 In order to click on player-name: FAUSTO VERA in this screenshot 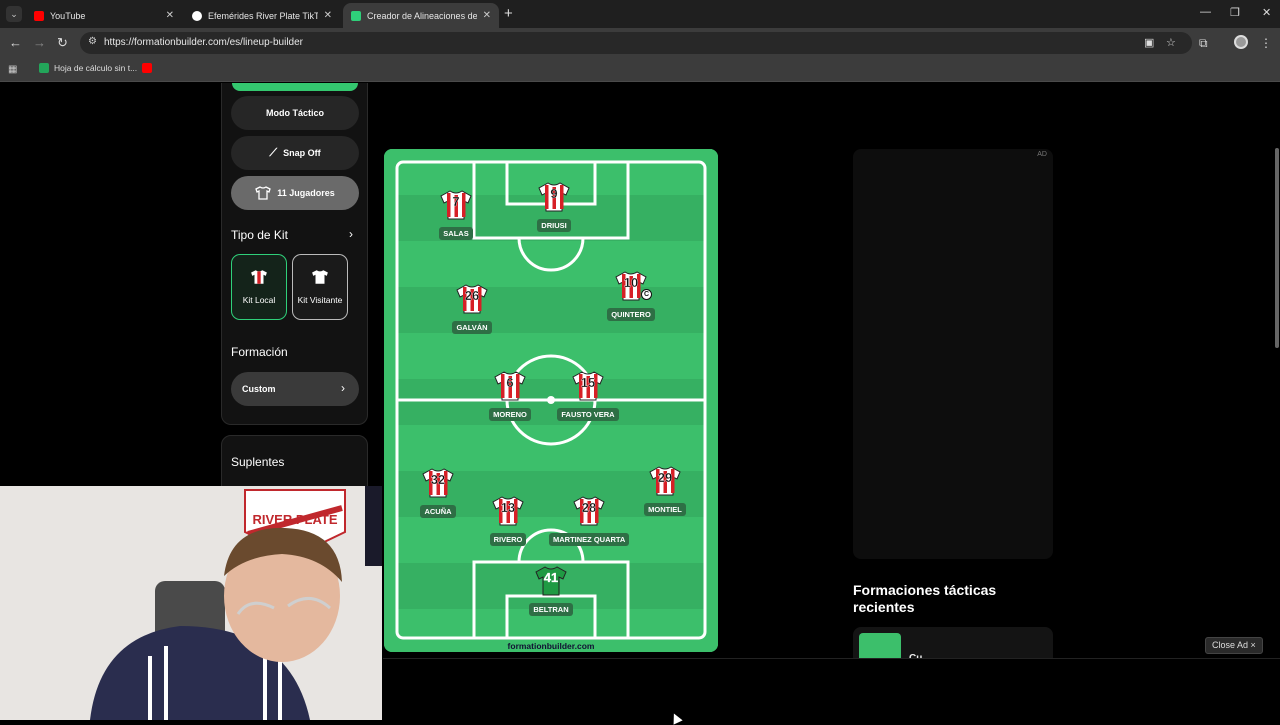, I will do `click(588, 414)`.